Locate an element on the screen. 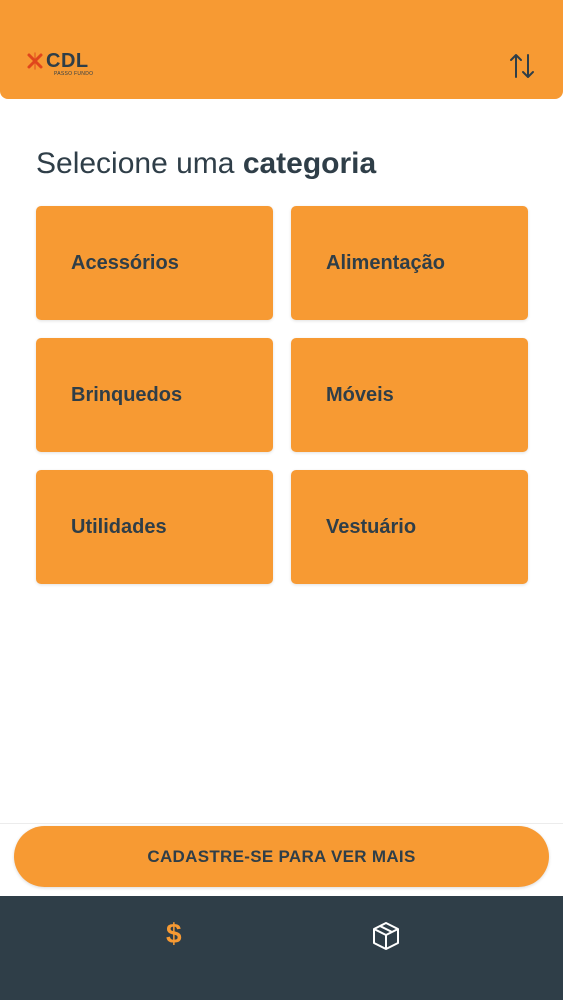  category-card-utilidades: Utilidades is located at coordinates (154, 527).